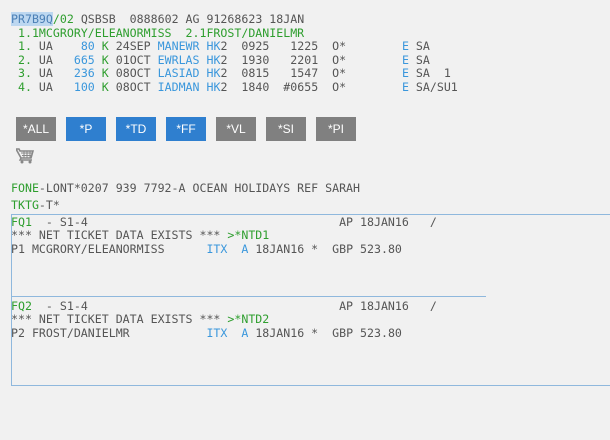  I want to click on button-ff: *FF, so click(186, 129).